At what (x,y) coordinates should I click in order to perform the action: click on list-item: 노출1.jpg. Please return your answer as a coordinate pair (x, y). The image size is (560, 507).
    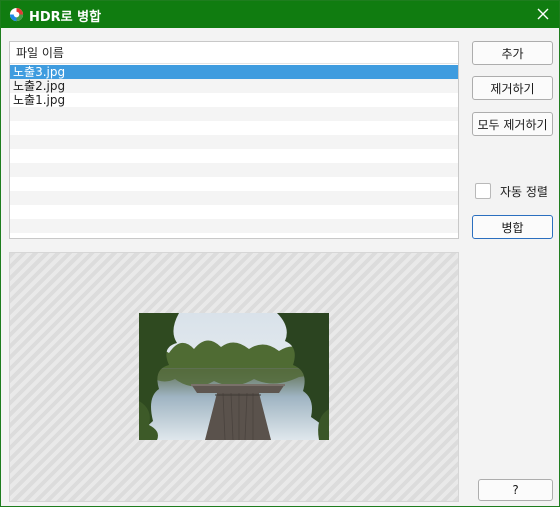
    Looking at the image, I should click on (234, 100).